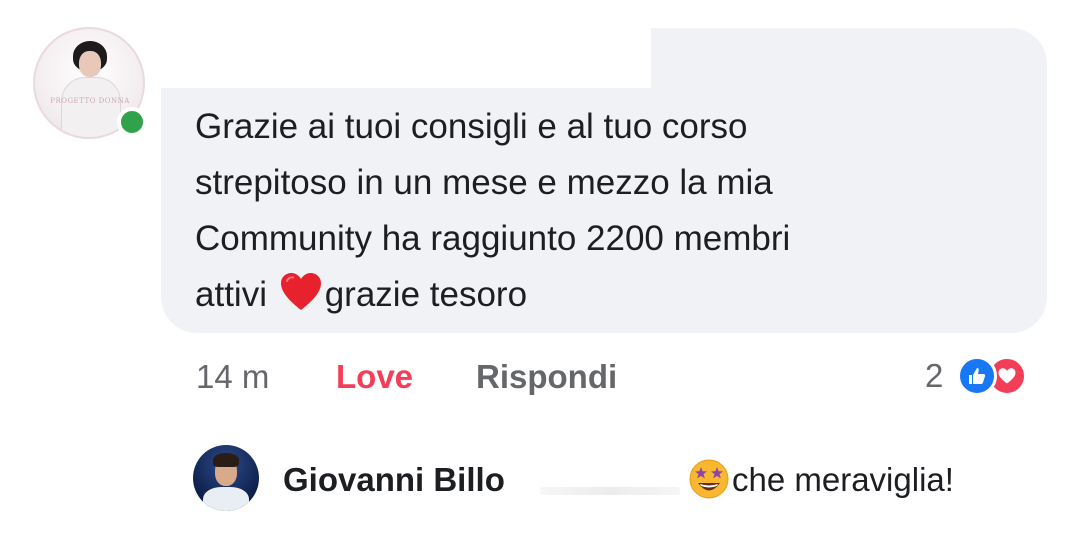 This screenshot has width=1080, height=544. Describe the element at coordinates (406, 58) in the screenshot. I see `comment-bubble-redacted-area` at that location.